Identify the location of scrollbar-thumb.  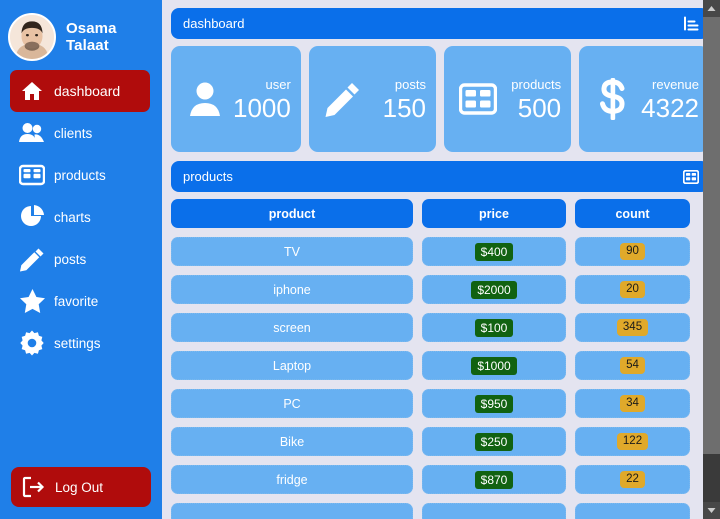
(711, 235).